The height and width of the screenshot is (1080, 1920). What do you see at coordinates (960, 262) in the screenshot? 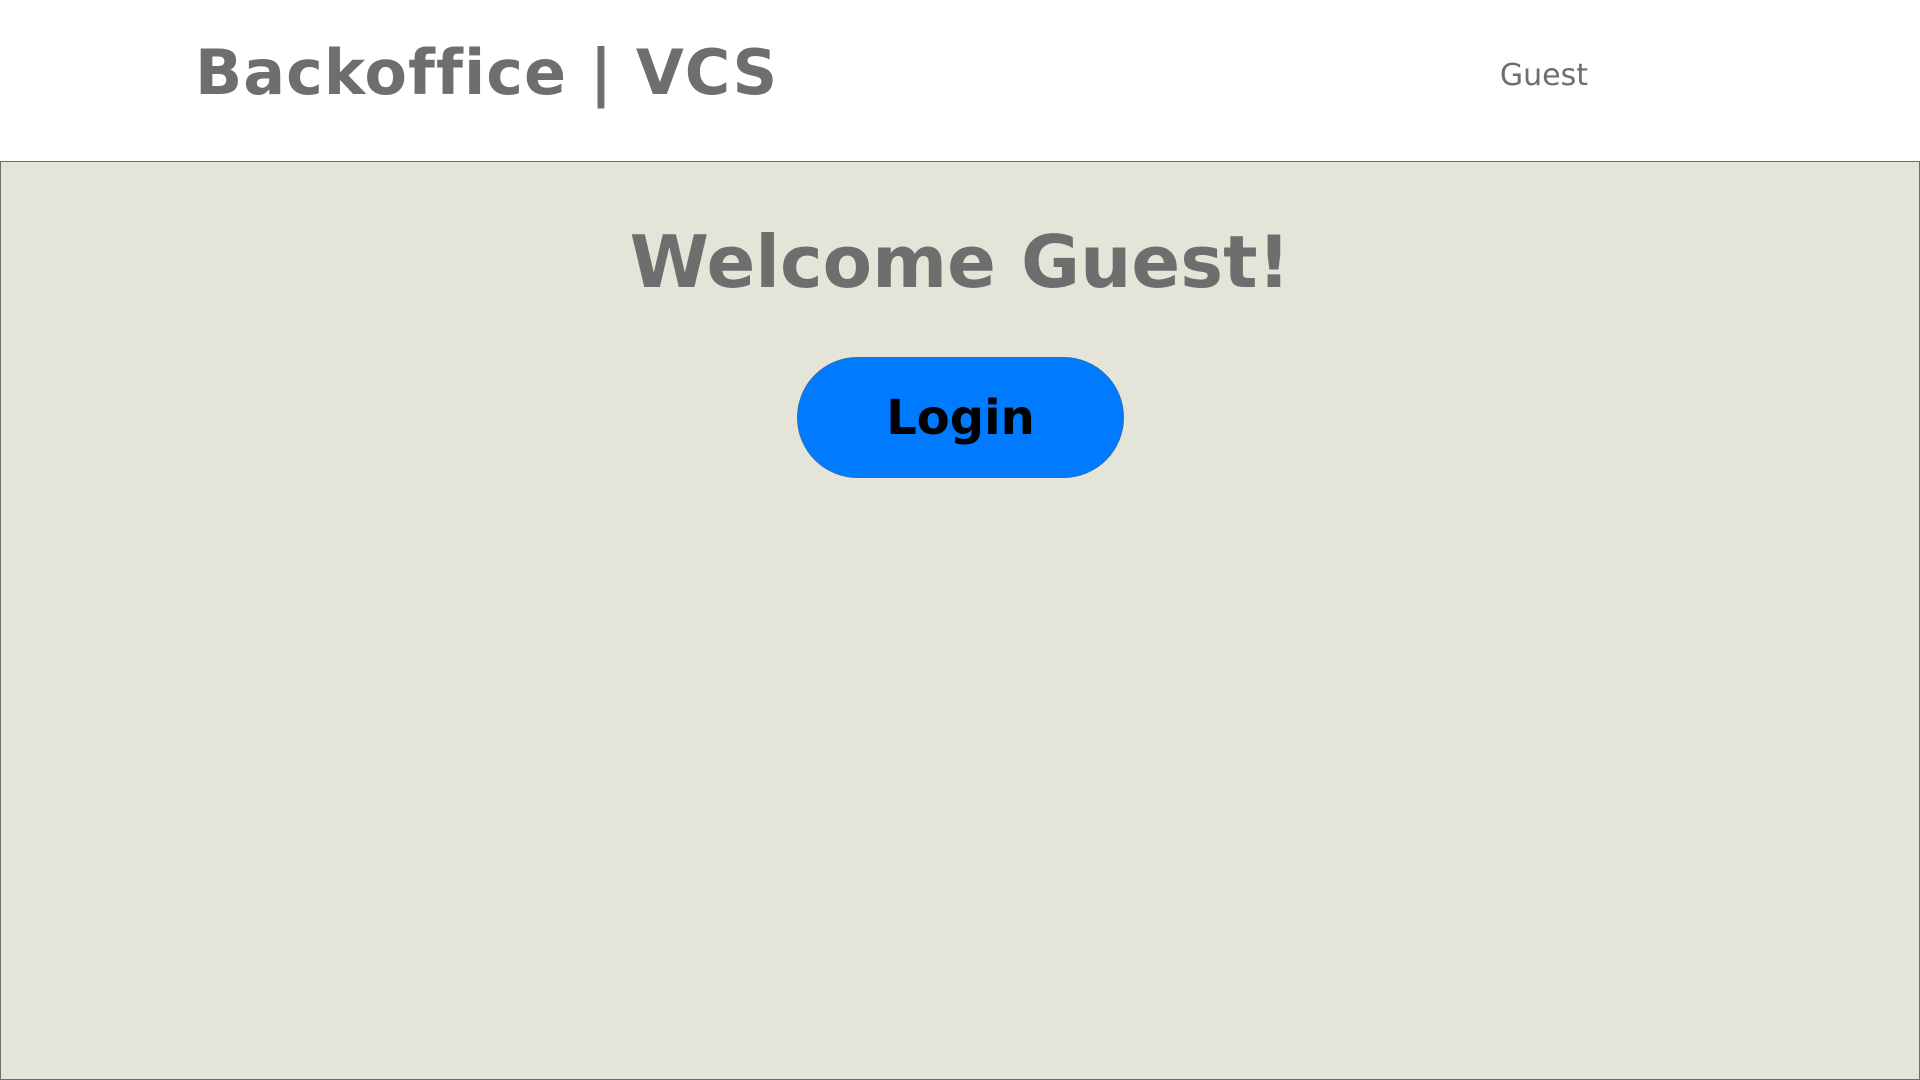
I see `welcome-heading: Welcome Guest!` at bounding box center [960, 262].